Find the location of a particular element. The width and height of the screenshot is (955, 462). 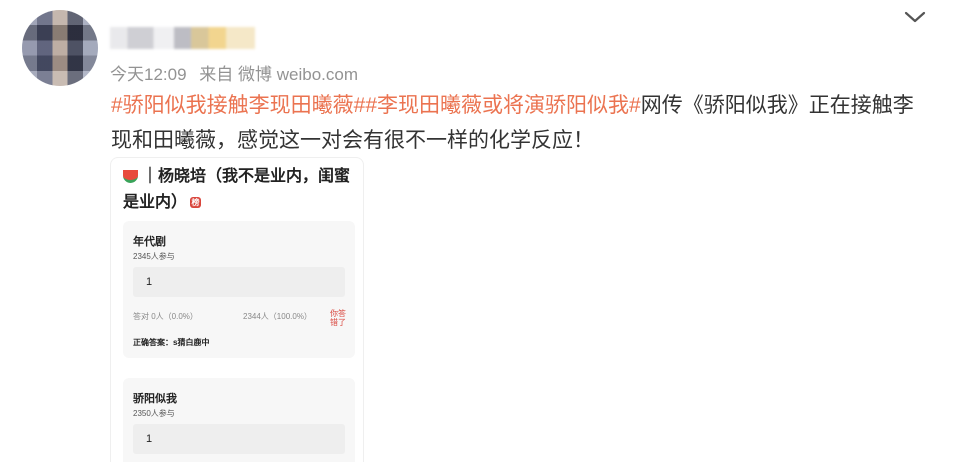

watermelon-icon is located at coordinates (130, 177).